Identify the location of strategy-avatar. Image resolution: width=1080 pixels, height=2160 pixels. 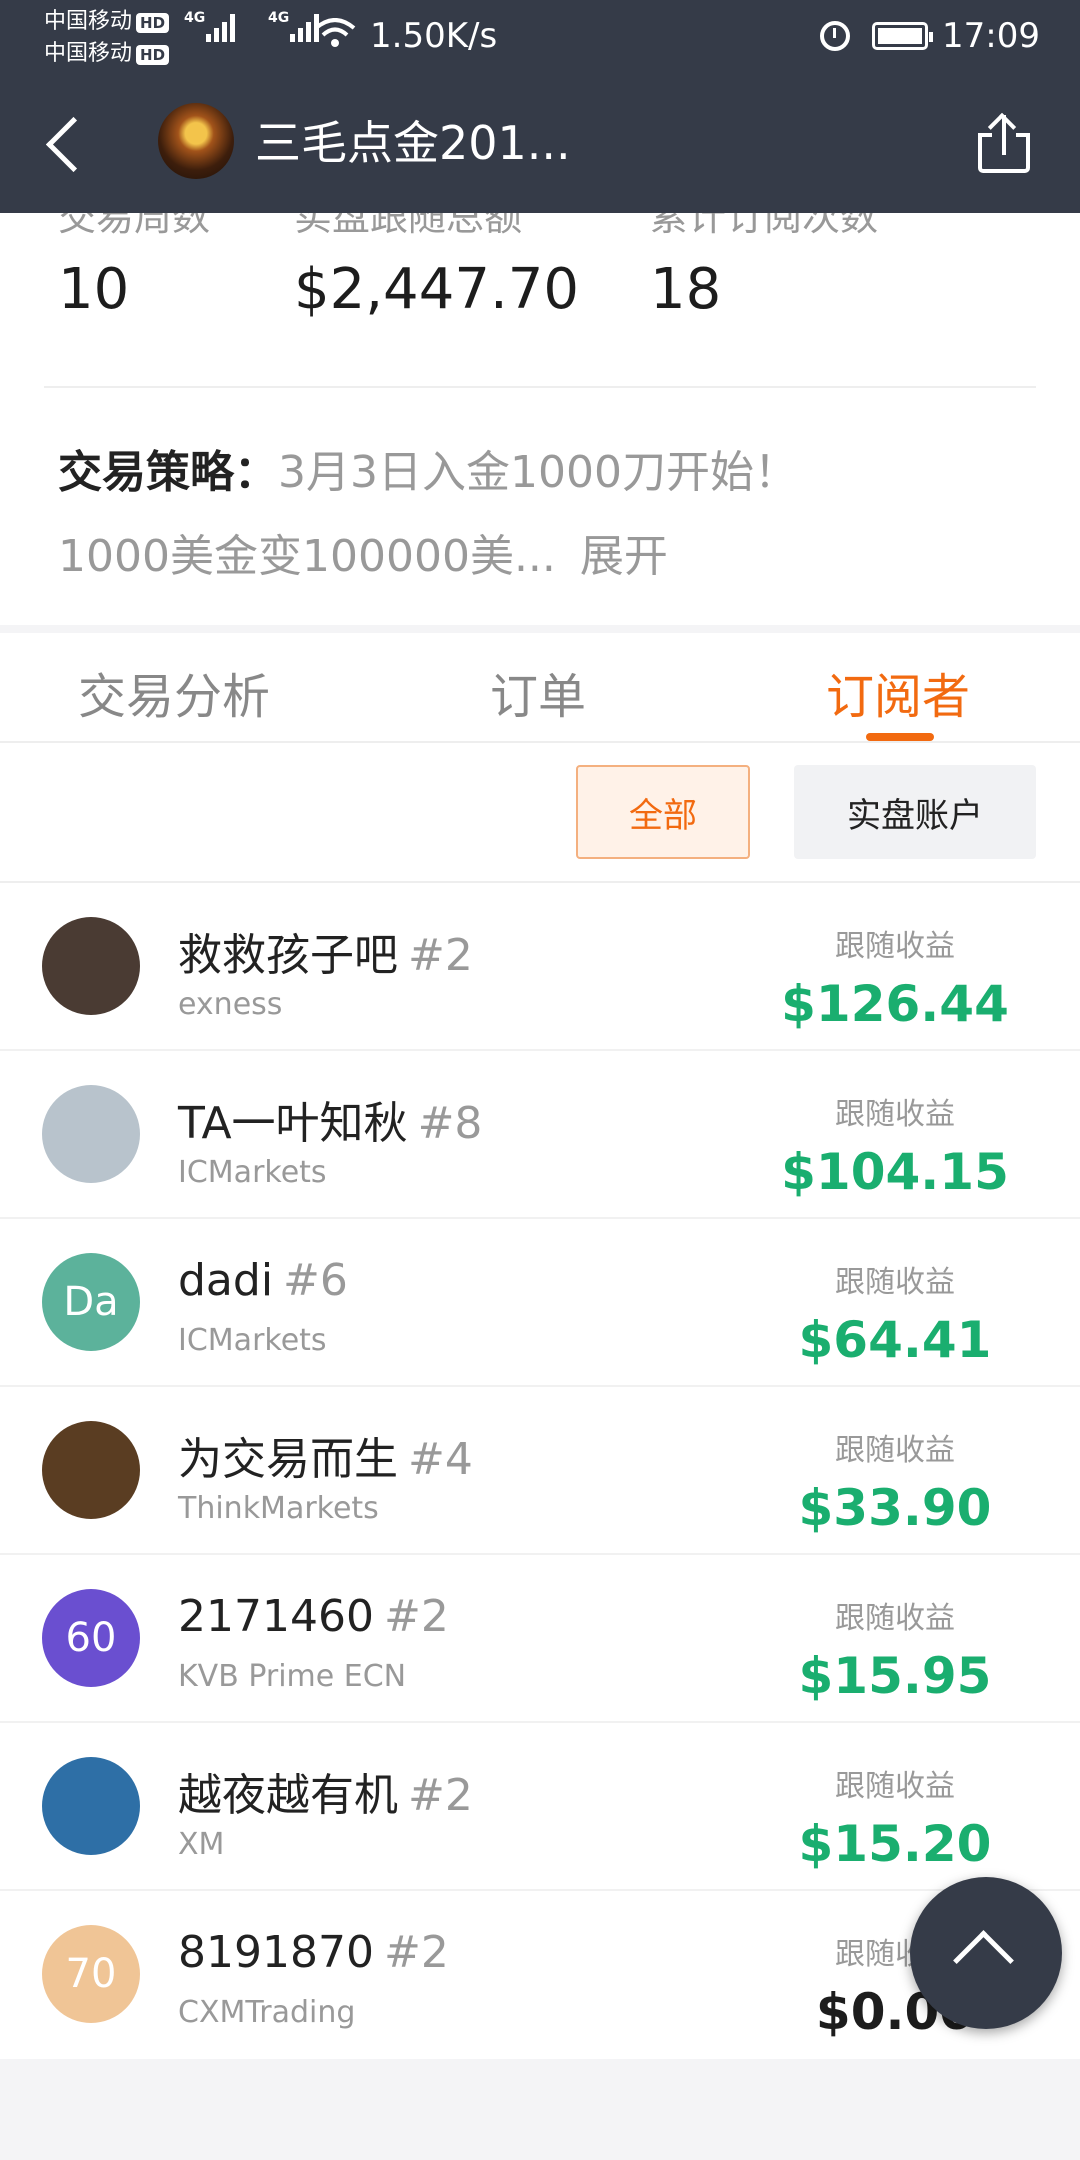
(196, 141).